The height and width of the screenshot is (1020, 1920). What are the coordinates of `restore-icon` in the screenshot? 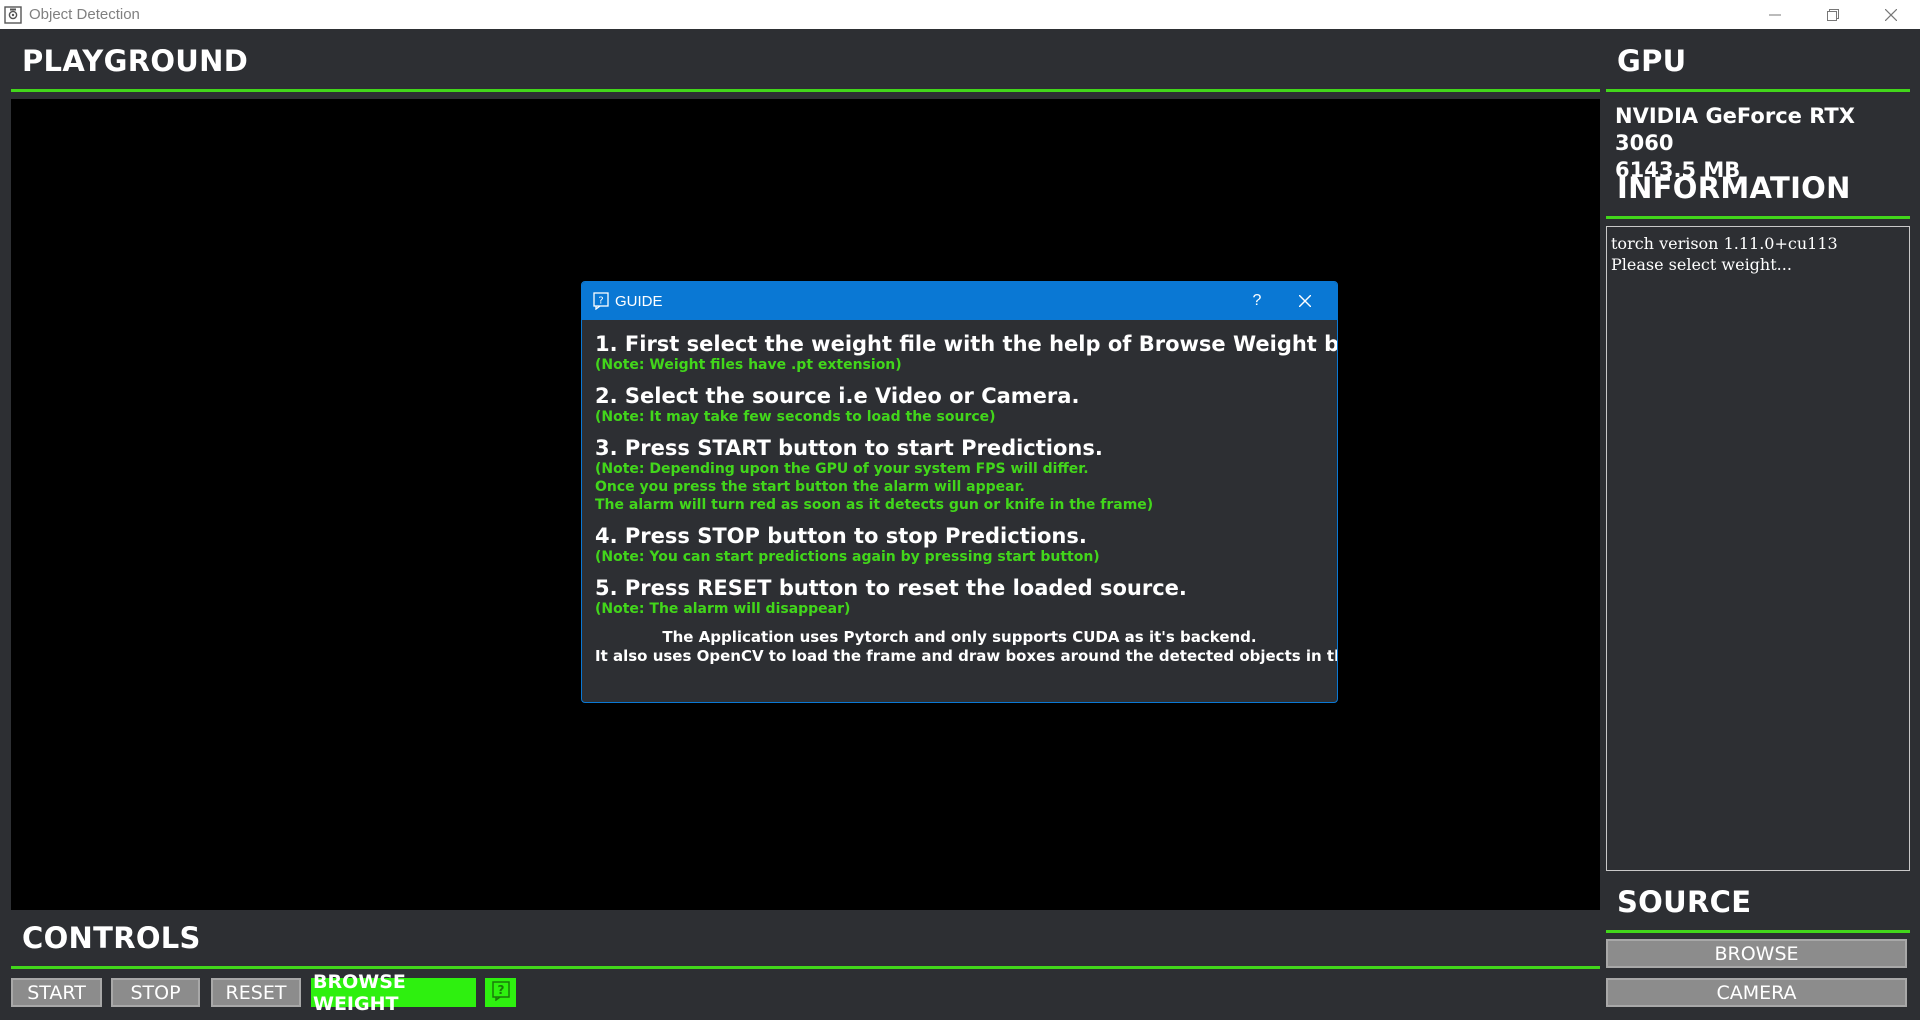 It's located at (1833, 14).